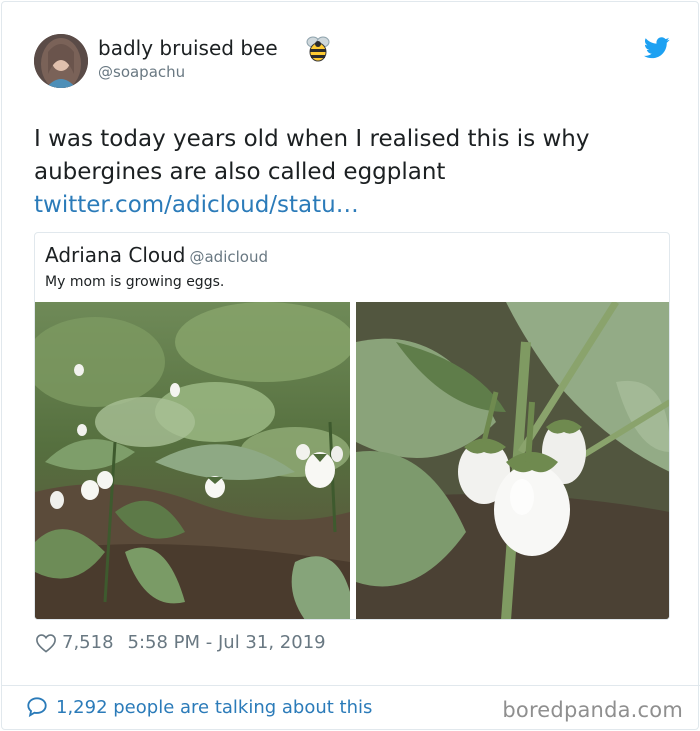 Image resolution: width=700 pixels, height=731 pixels. What do you see at coordinates (188, 48) in the screenshot?
I see `author-display-name: badly bruised bee` at bounding box center [188, 48].